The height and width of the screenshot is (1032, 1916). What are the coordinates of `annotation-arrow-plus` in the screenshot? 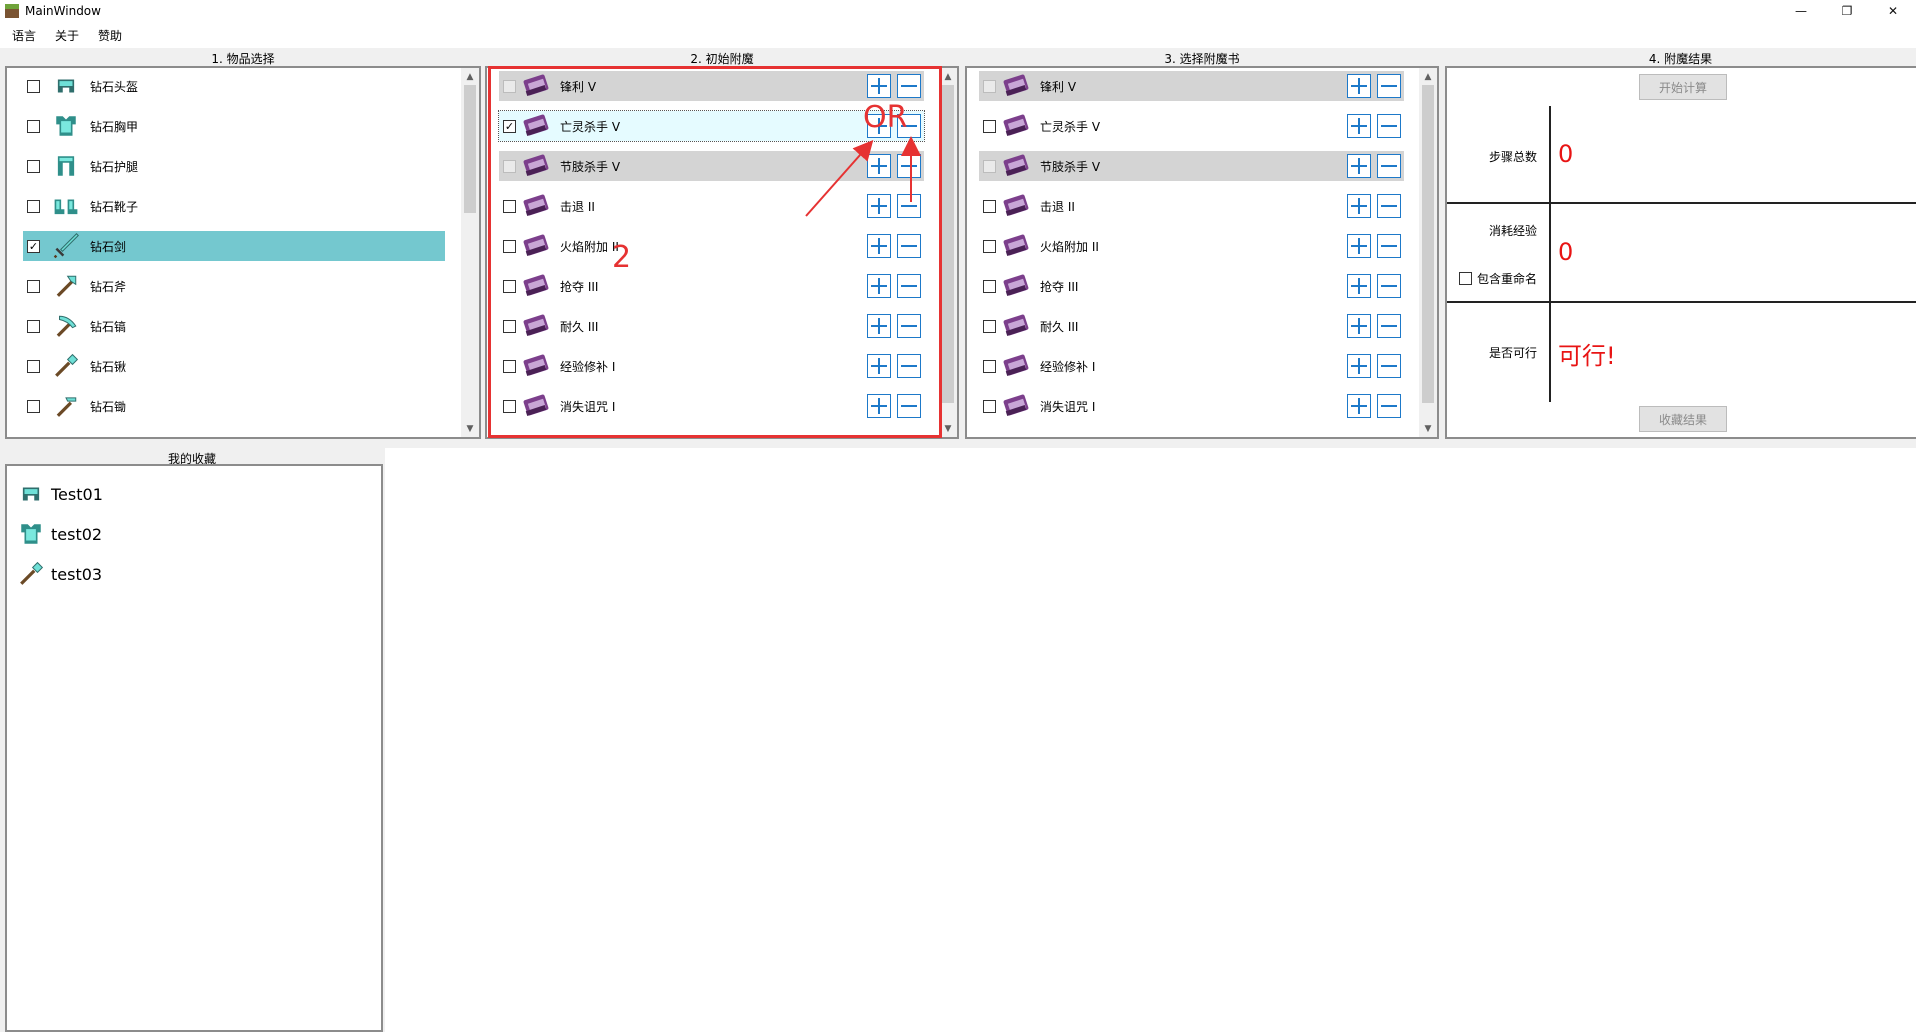 It's located at (839, 178).